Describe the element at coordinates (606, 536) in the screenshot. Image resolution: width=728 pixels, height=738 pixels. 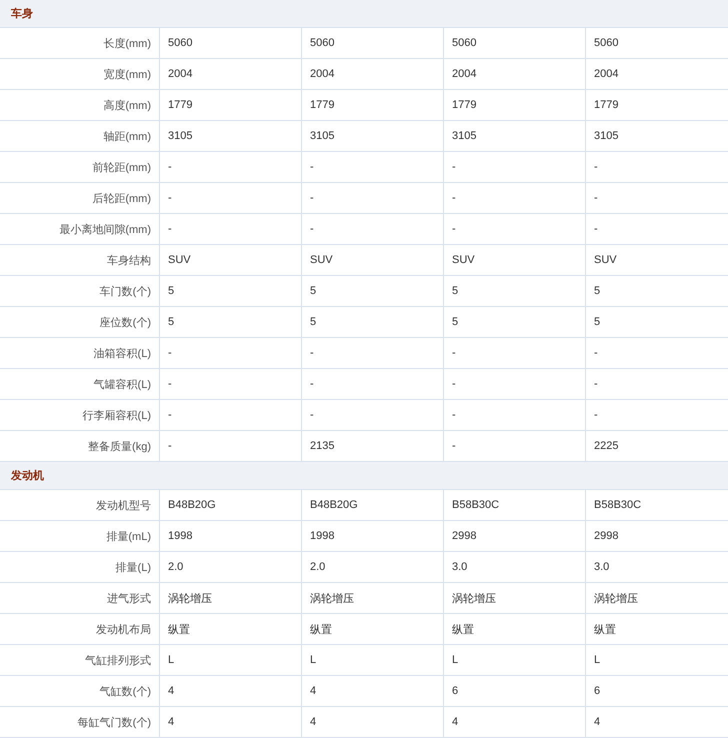
I see `table-cell-text: 2998` at that location.